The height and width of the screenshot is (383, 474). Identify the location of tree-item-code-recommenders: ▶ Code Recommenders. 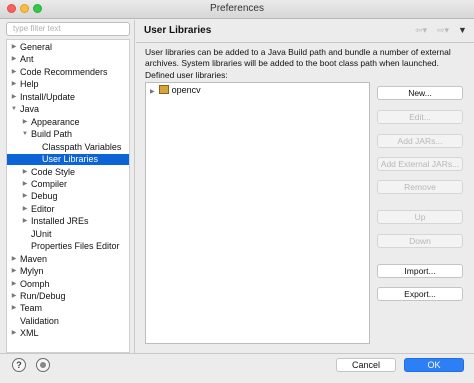
(68, 72).